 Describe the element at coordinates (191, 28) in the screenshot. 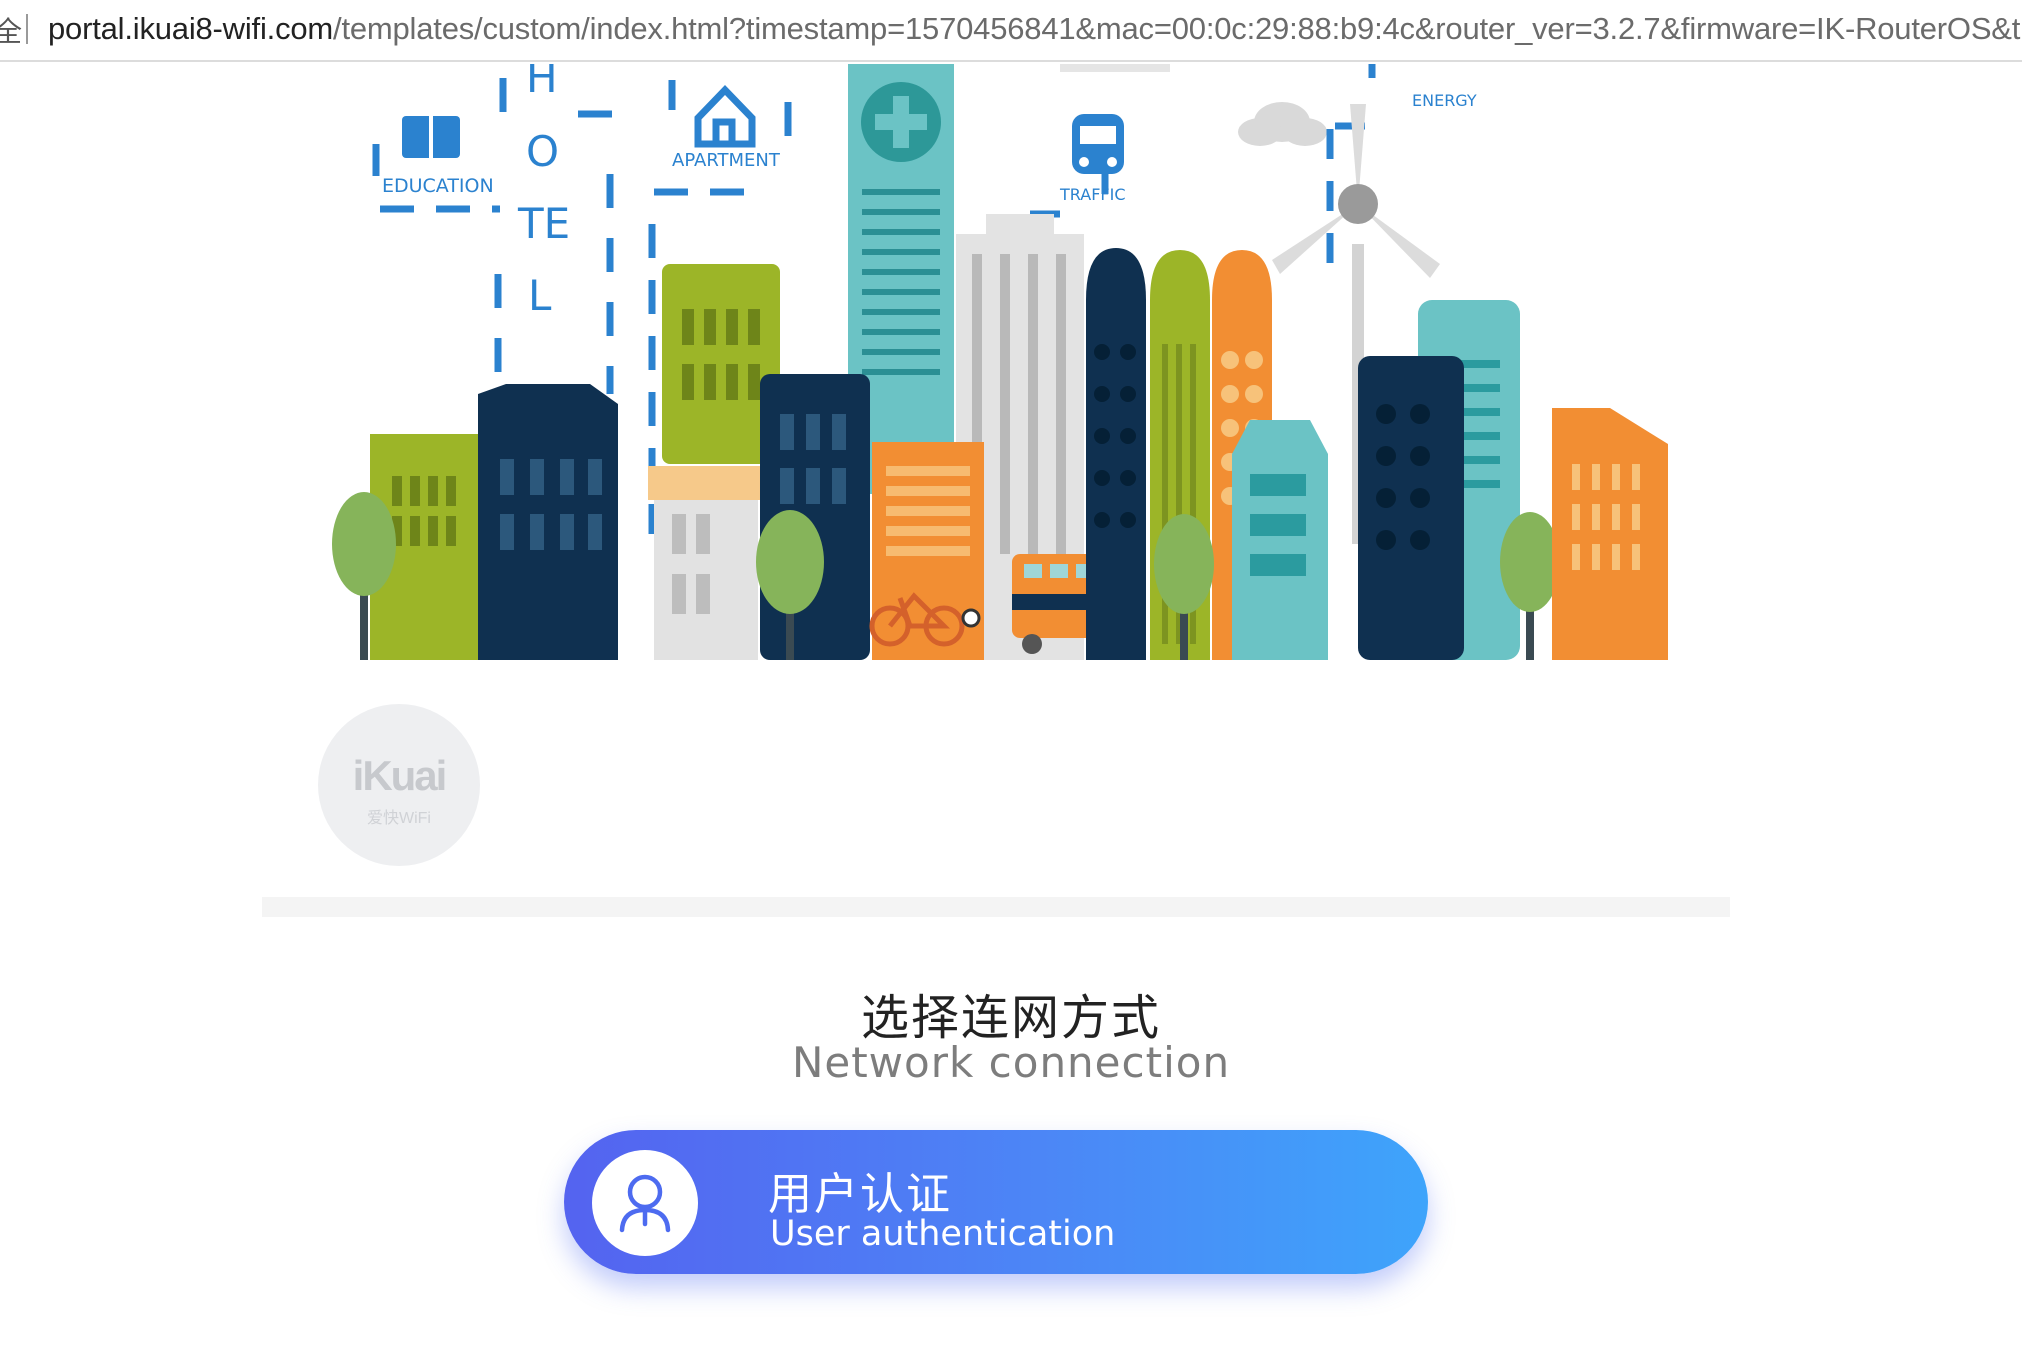

I see `url-host: portal.ikuai8-wifi.com` at that location.